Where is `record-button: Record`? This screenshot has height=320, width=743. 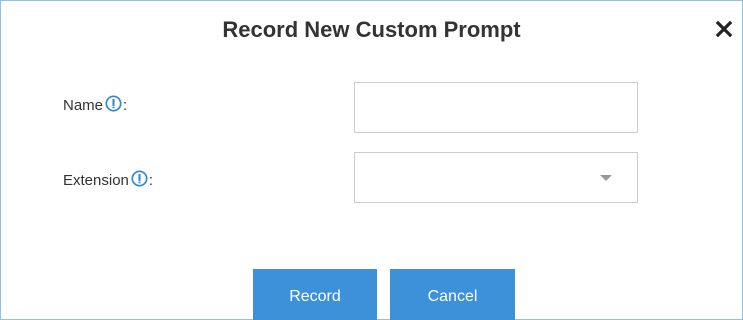
record-button: Record is located at coordinates (315, 294).